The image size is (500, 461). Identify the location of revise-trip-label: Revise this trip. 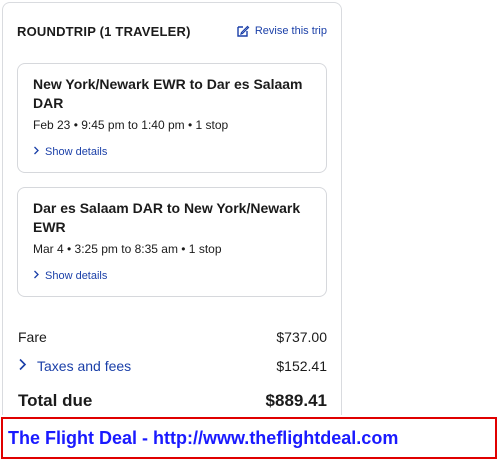
(290, 31).